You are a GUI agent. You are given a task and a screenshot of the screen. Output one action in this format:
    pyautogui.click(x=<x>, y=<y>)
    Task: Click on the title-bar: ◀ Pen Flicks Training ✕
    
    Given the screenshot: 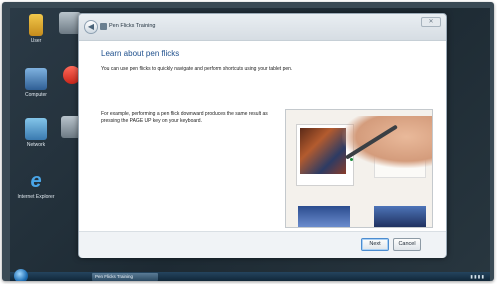 What is the action you would take?
    pyautogui.click(x=262, y=27)
    